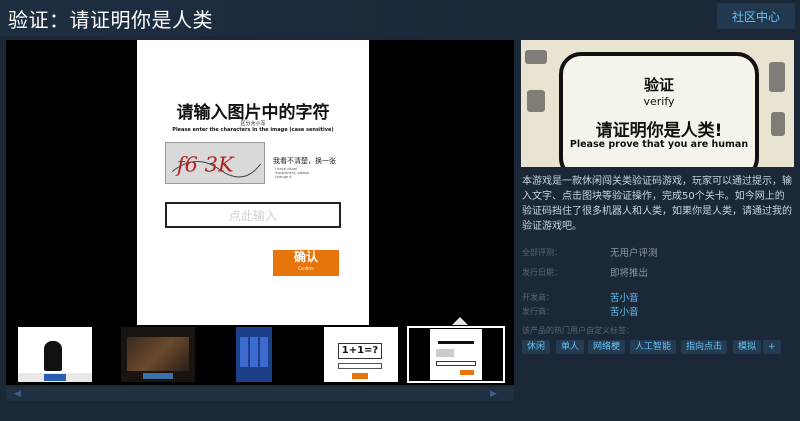 The image size is (800, 421). I want to click on tag-more: +, so click(772, 347).